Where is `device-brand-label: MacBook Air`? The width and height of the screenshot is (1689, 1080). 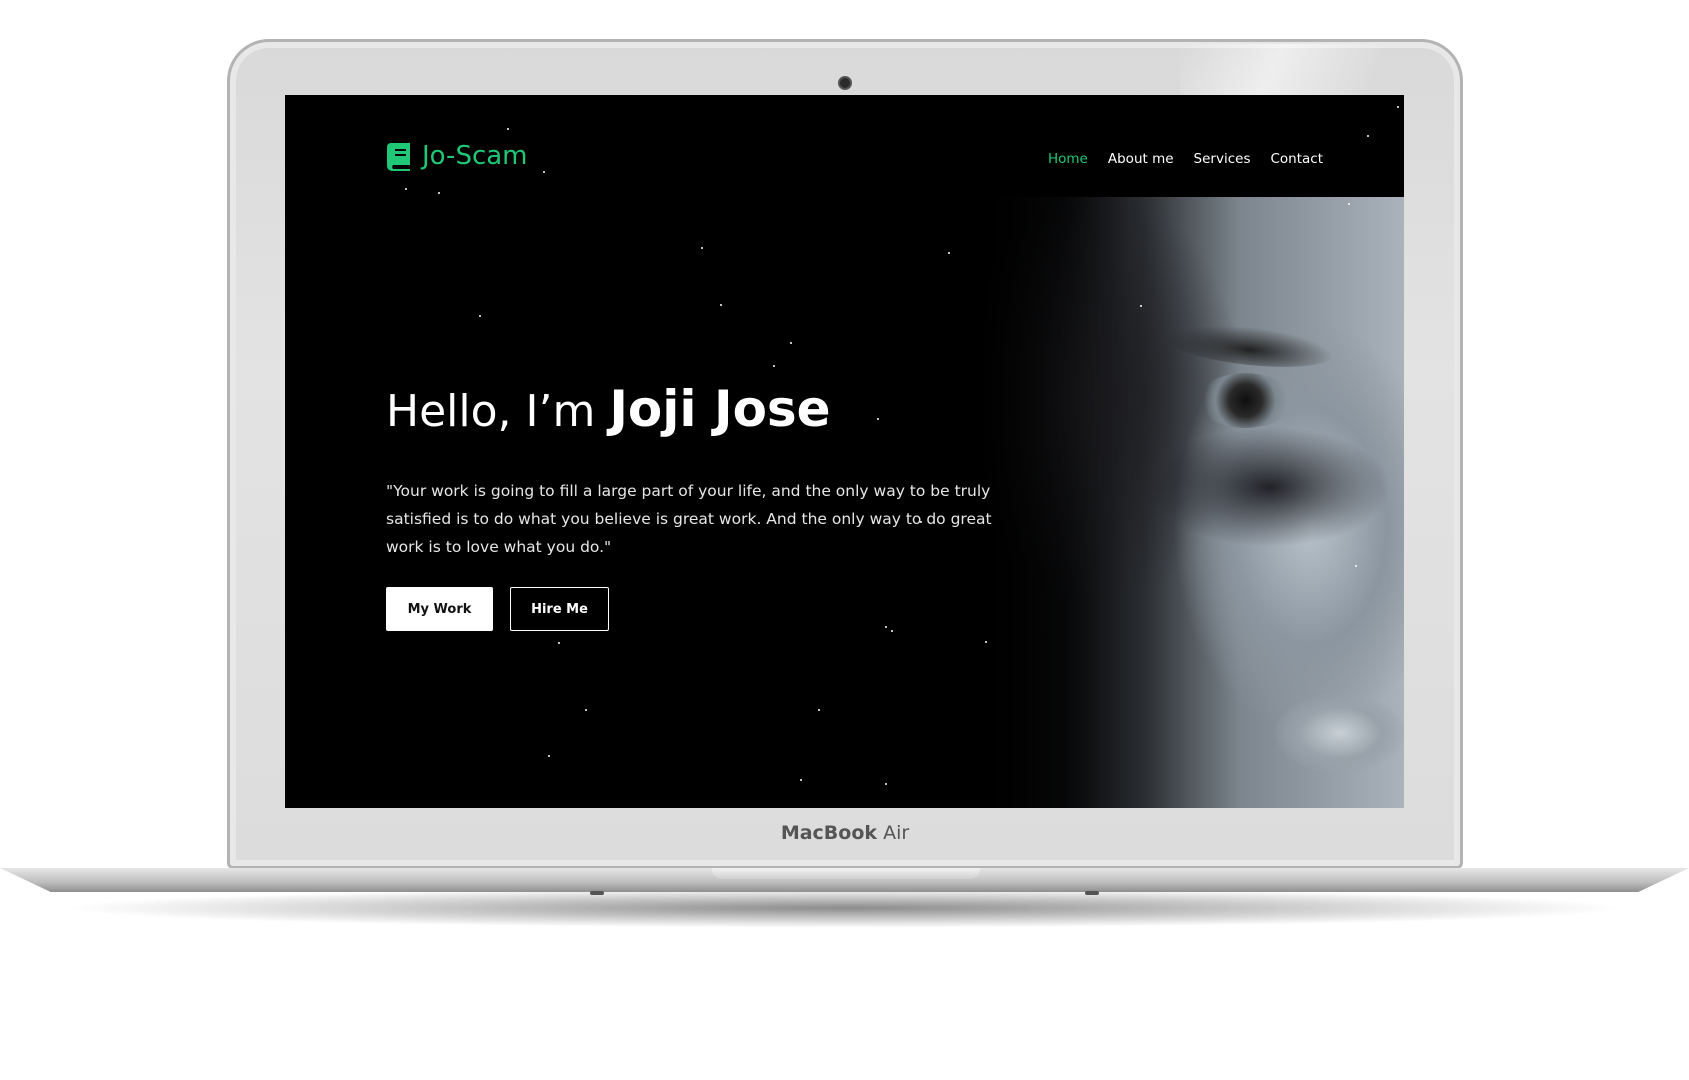
device-brand-label: MacBook Air is located at coordinates (845, 833).